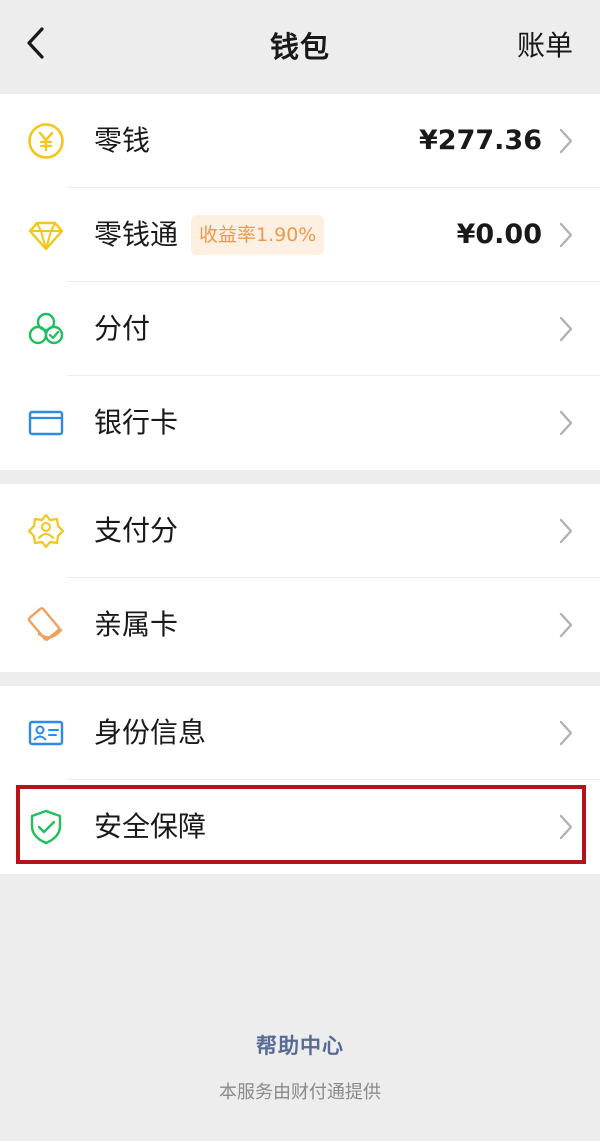 The image size is (600, 1141). I want to click on row-label: 零钱, so click(122, 140).